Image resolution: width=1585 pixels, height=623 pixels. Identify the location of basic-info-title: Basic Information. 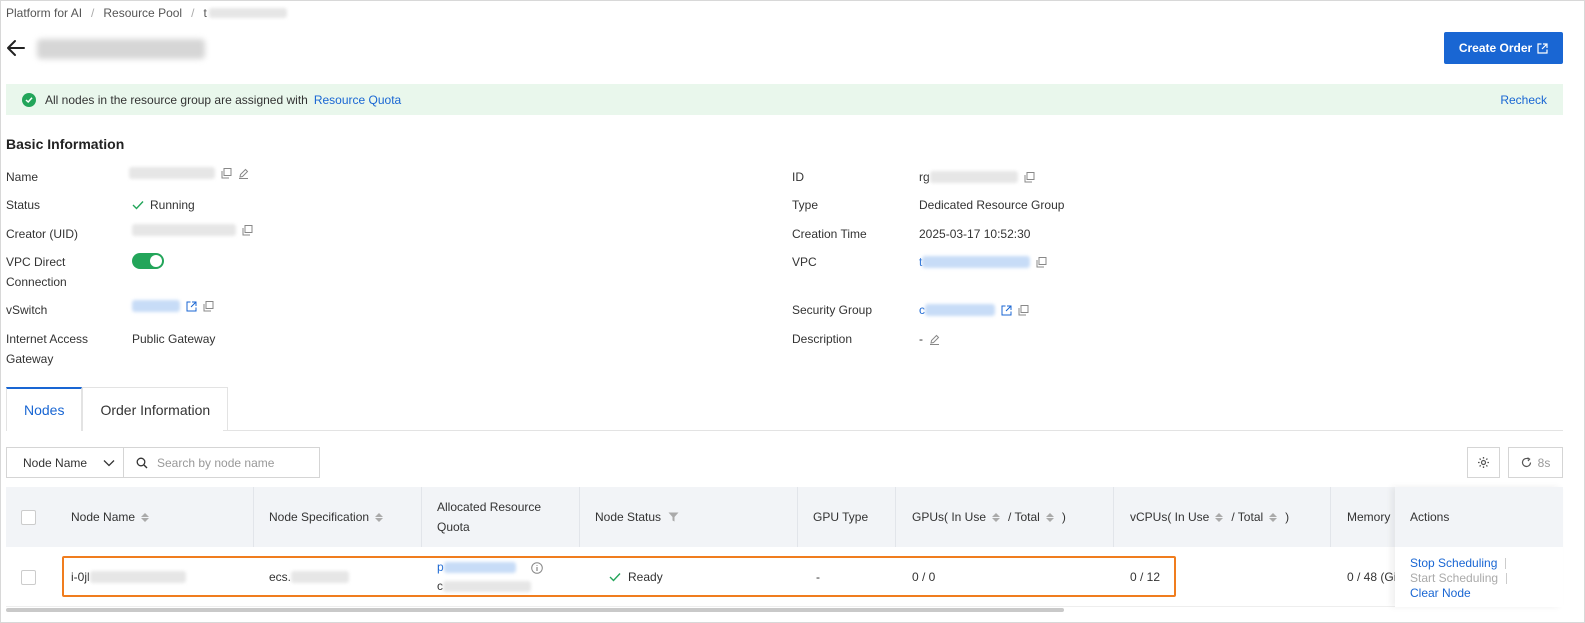
(65, 144).